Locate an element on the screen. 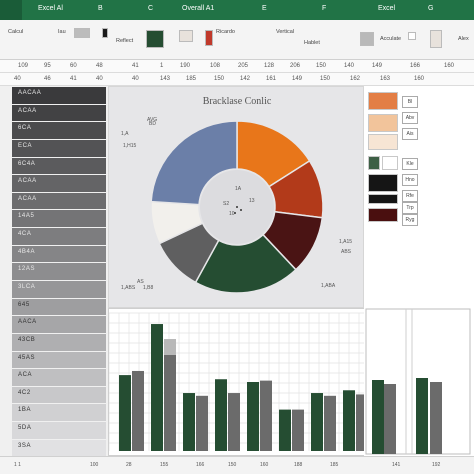 This screenshot has width=474, height=474. ribbon-label-3: Reflect is located at coordinates (124, 41).